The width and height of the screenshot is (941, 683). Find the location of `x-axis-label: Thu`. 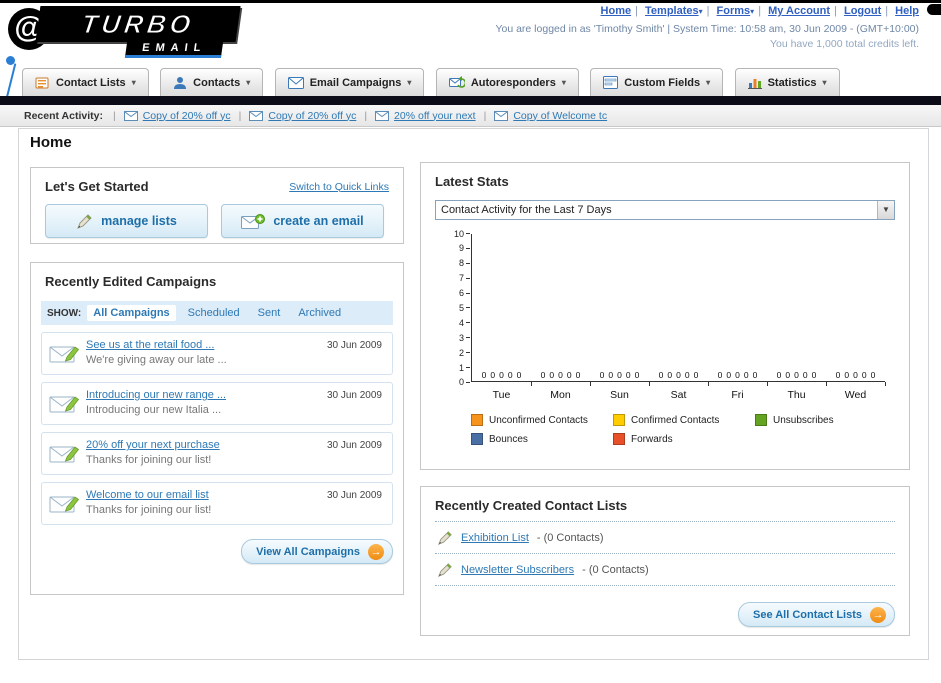

x-axis-label: Thu is located at coordinates (796, 395).